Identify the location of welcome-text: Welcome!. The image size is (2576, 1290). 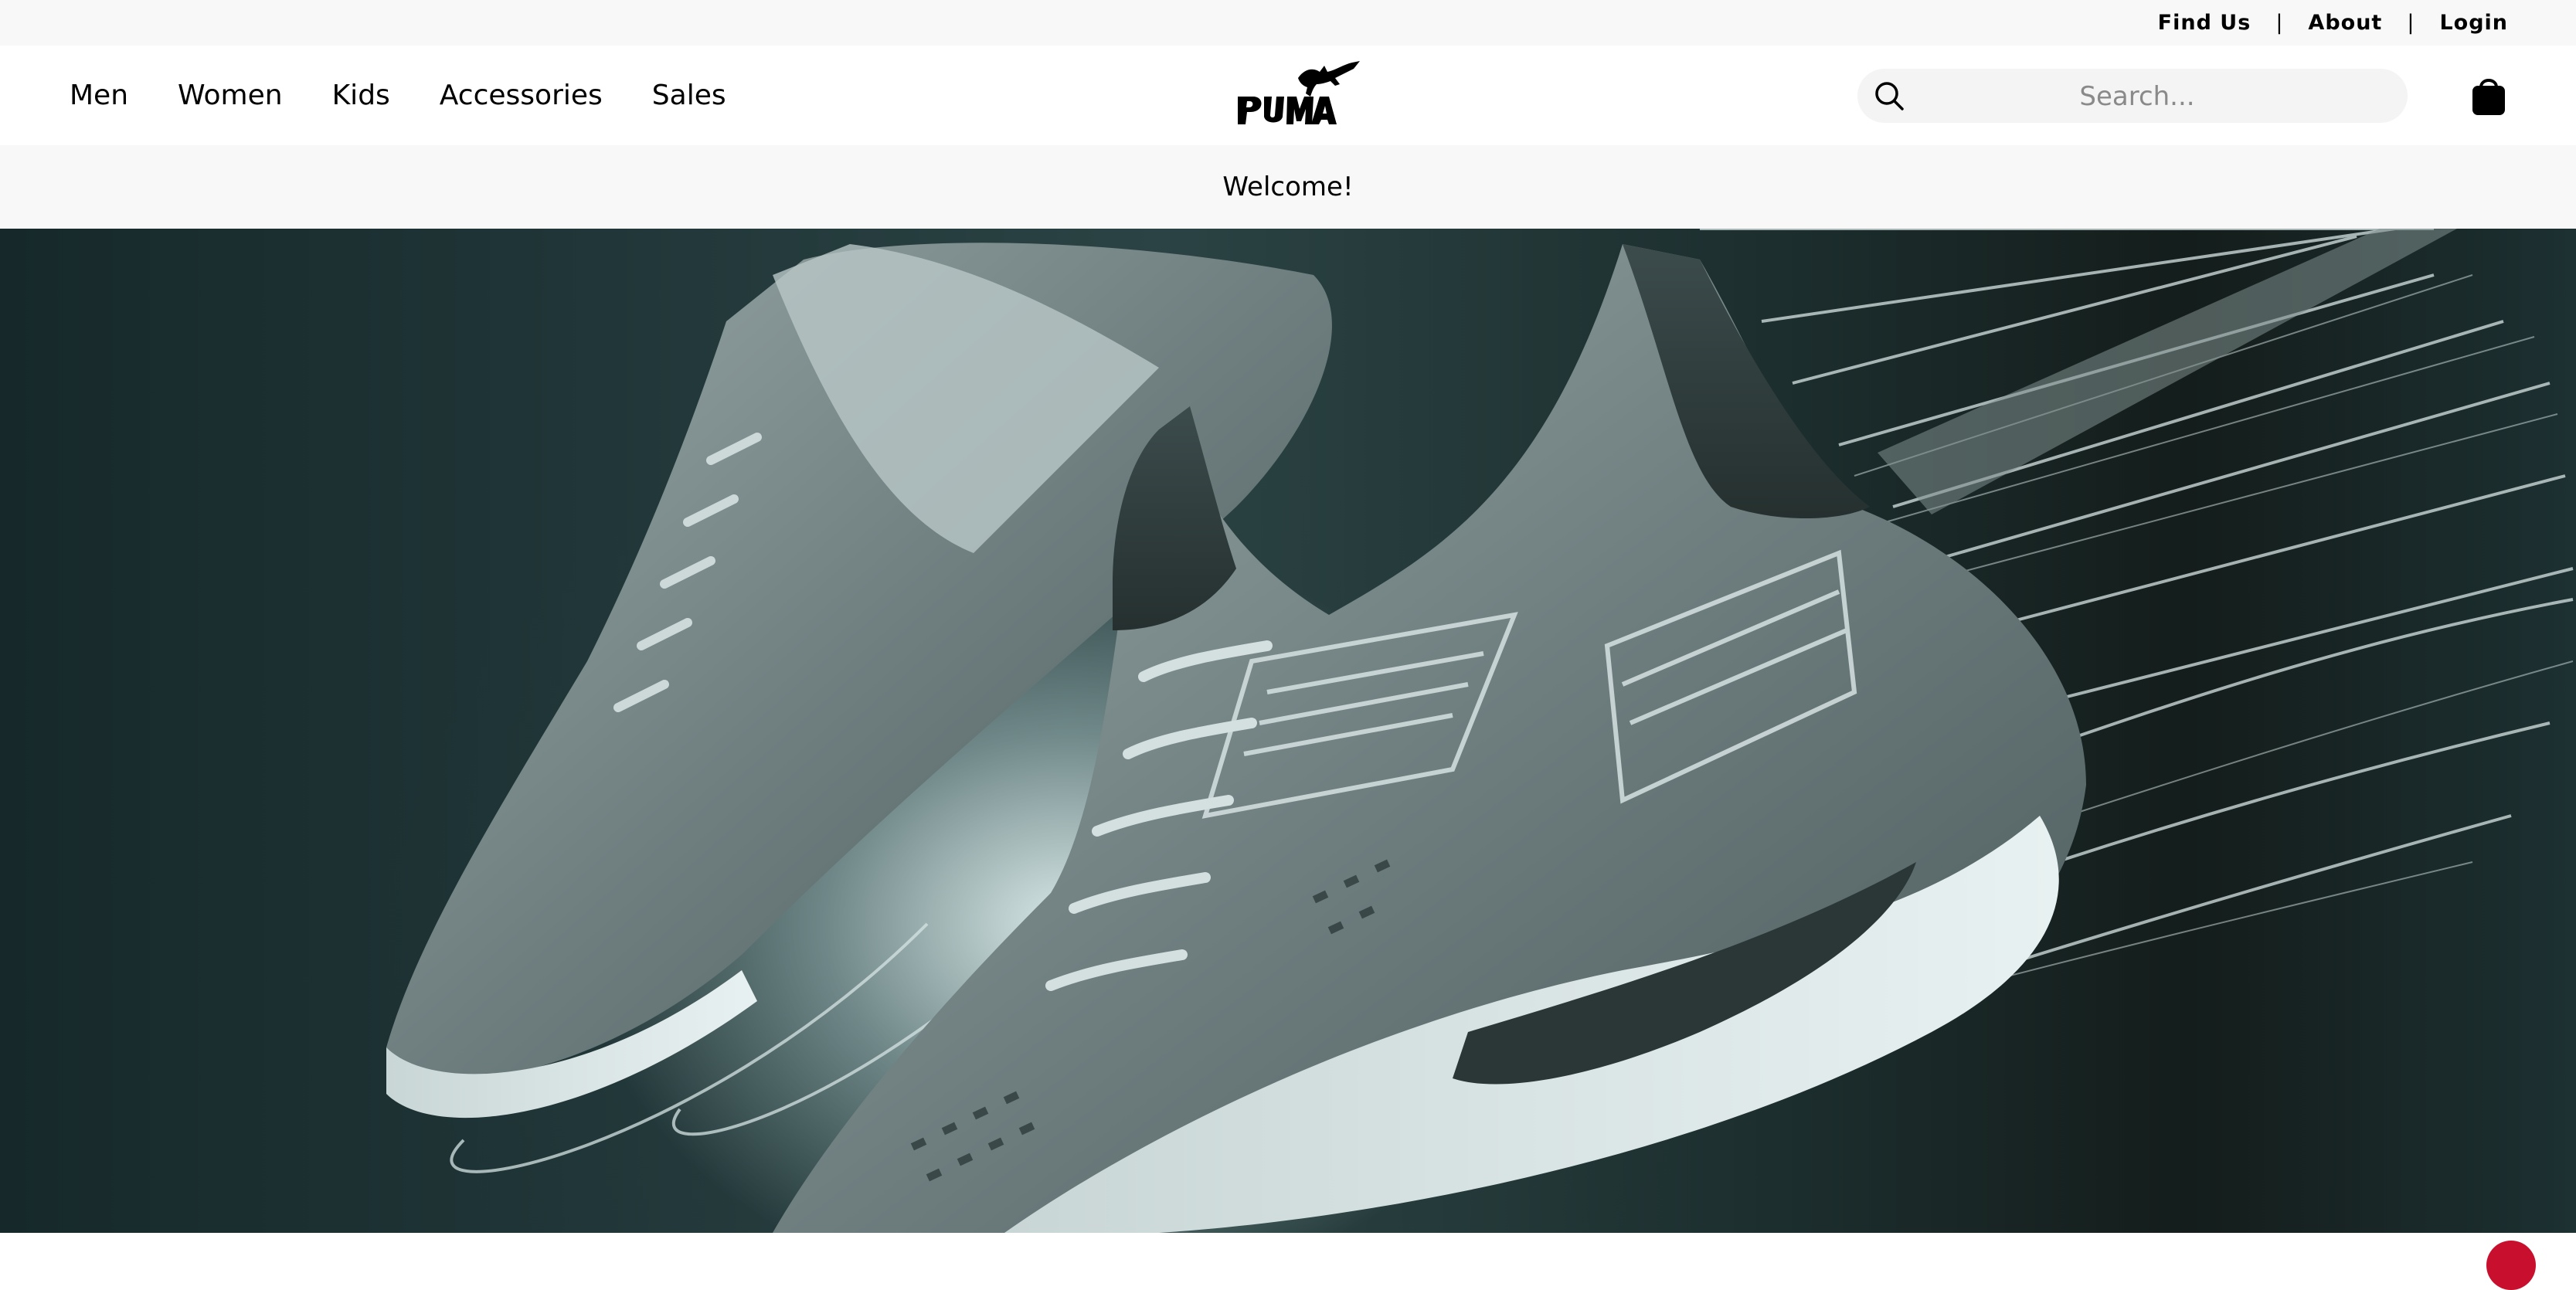
(1288, 186).